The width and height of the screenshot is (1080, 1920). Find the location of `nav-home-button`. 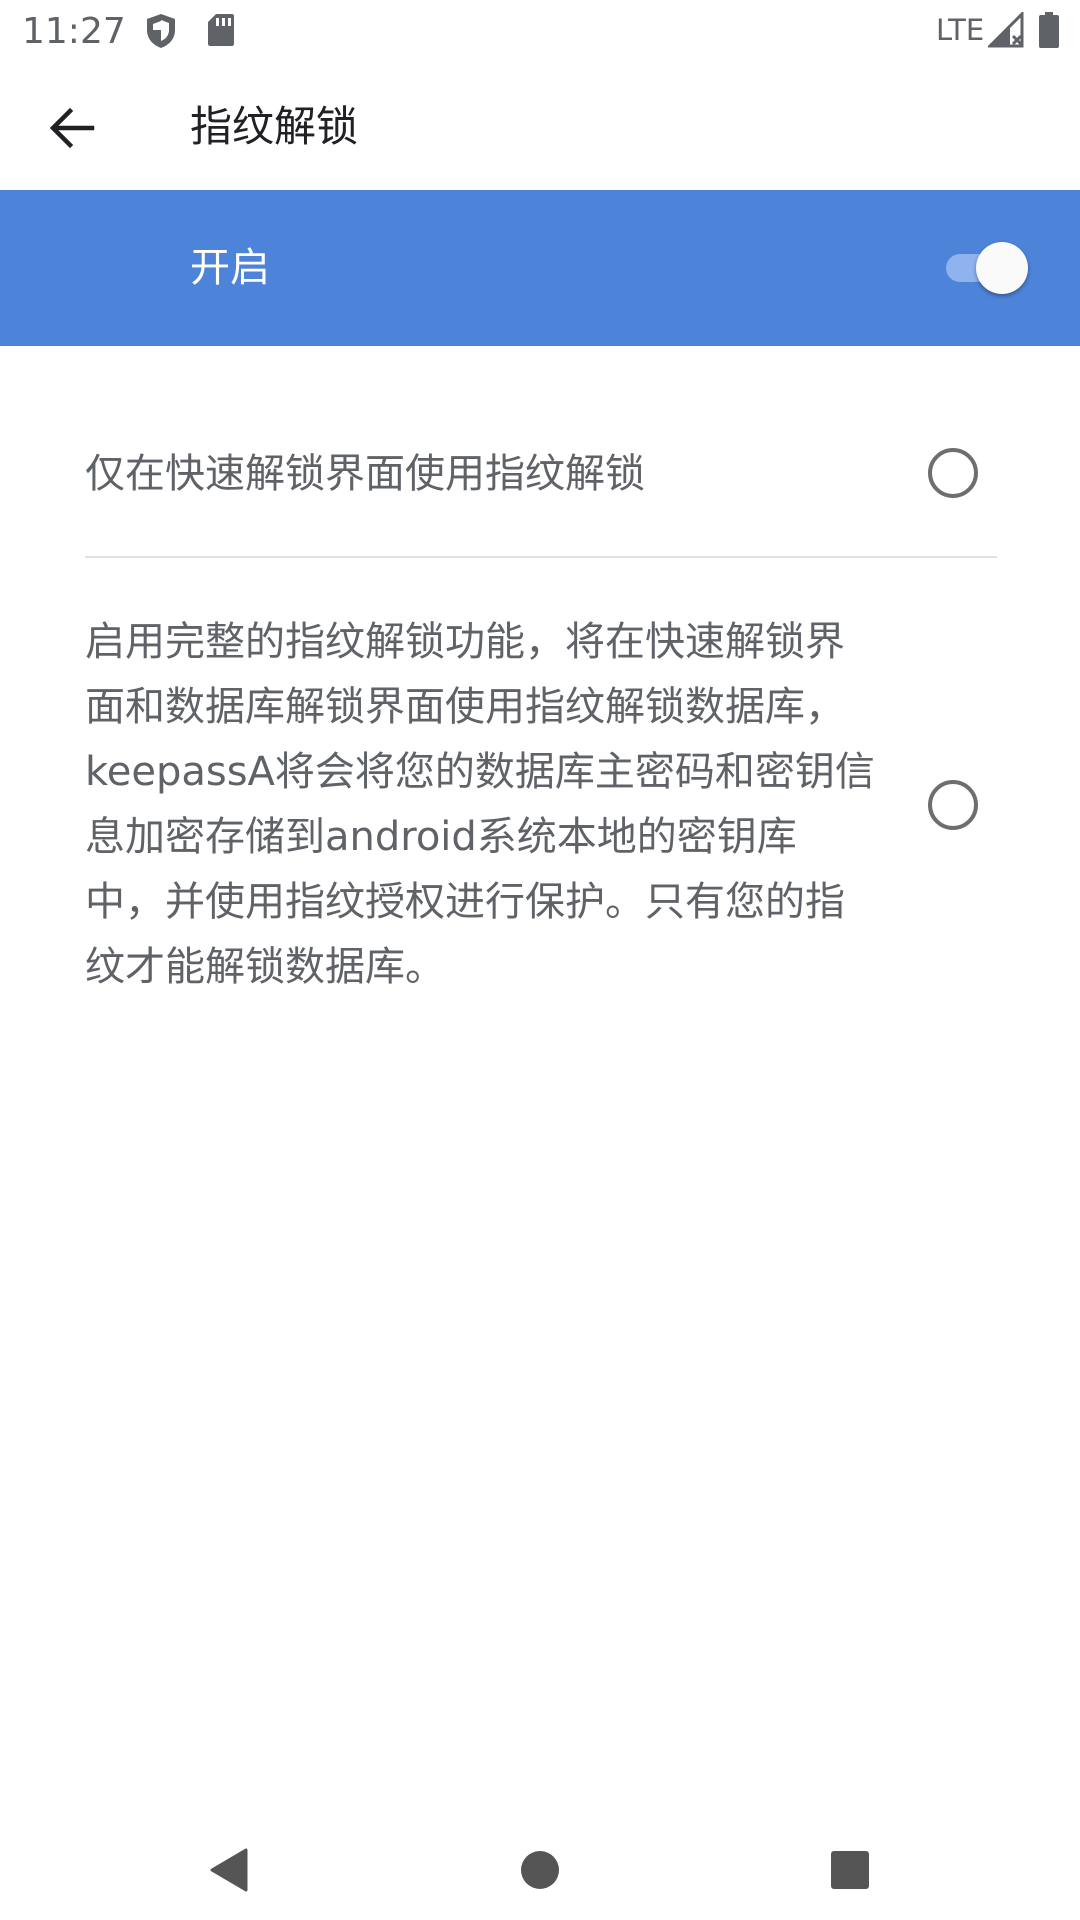

nav-home-button is located at coordinates (540, 1870).